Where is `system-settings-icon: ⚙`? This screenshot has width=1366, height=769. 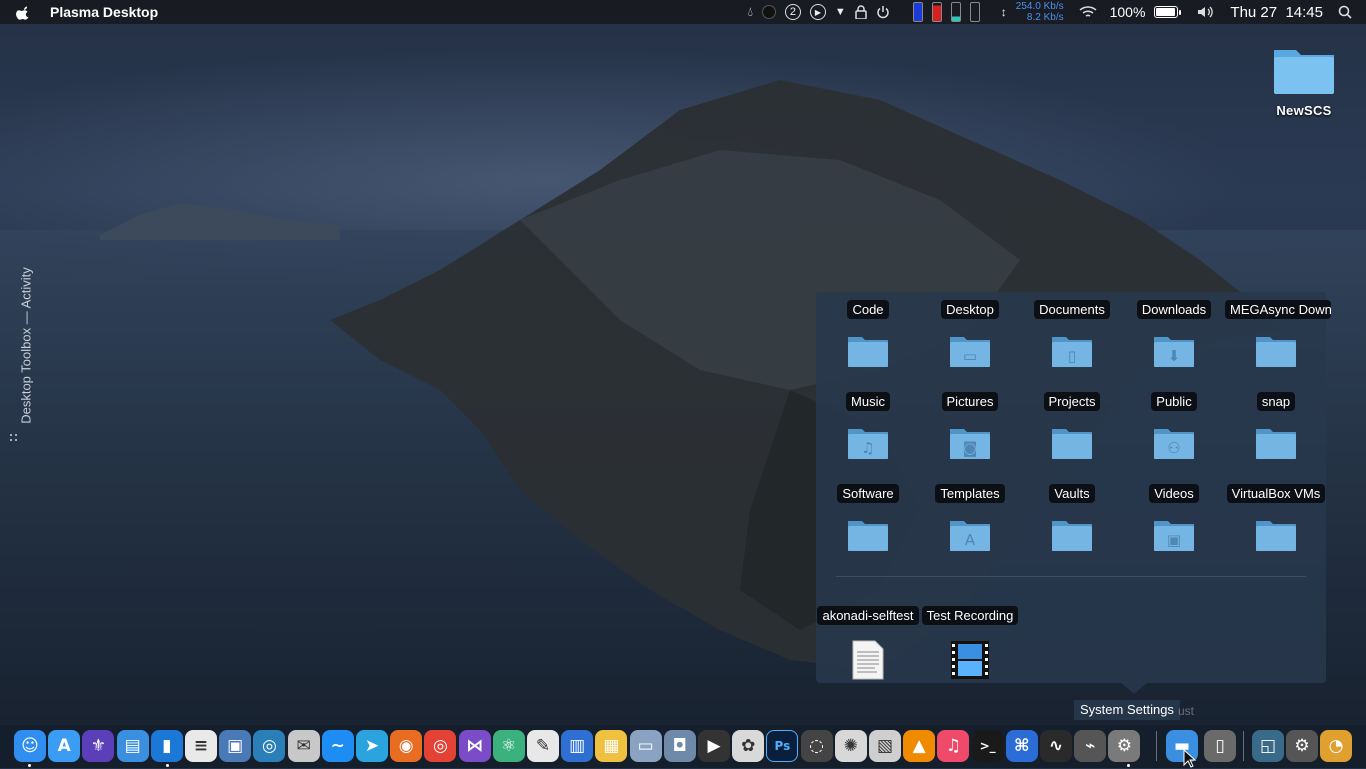
system-settings-icon: ⚙ is located at coordinates (1124, 746).